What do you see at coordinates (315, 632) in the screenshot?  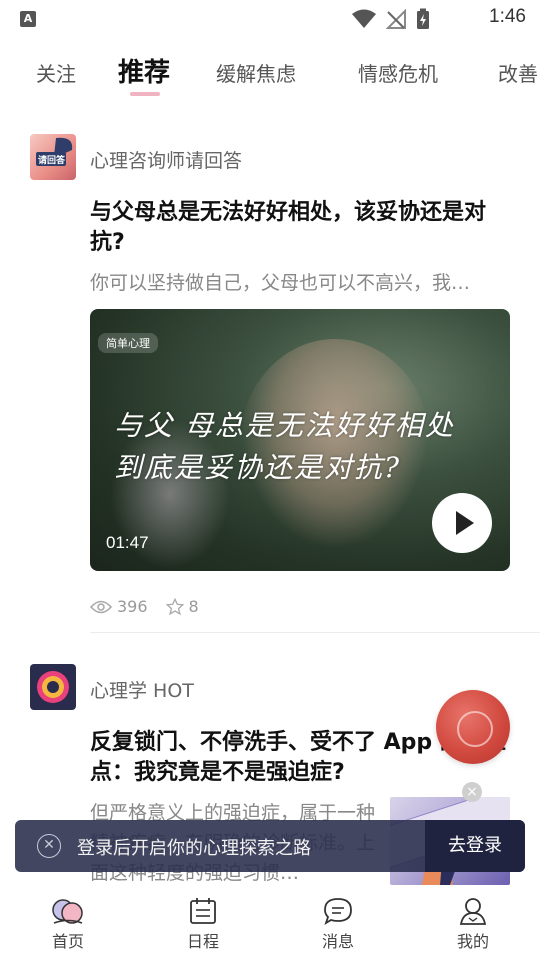 I see `card-divider` at bounding box center [315, 632].